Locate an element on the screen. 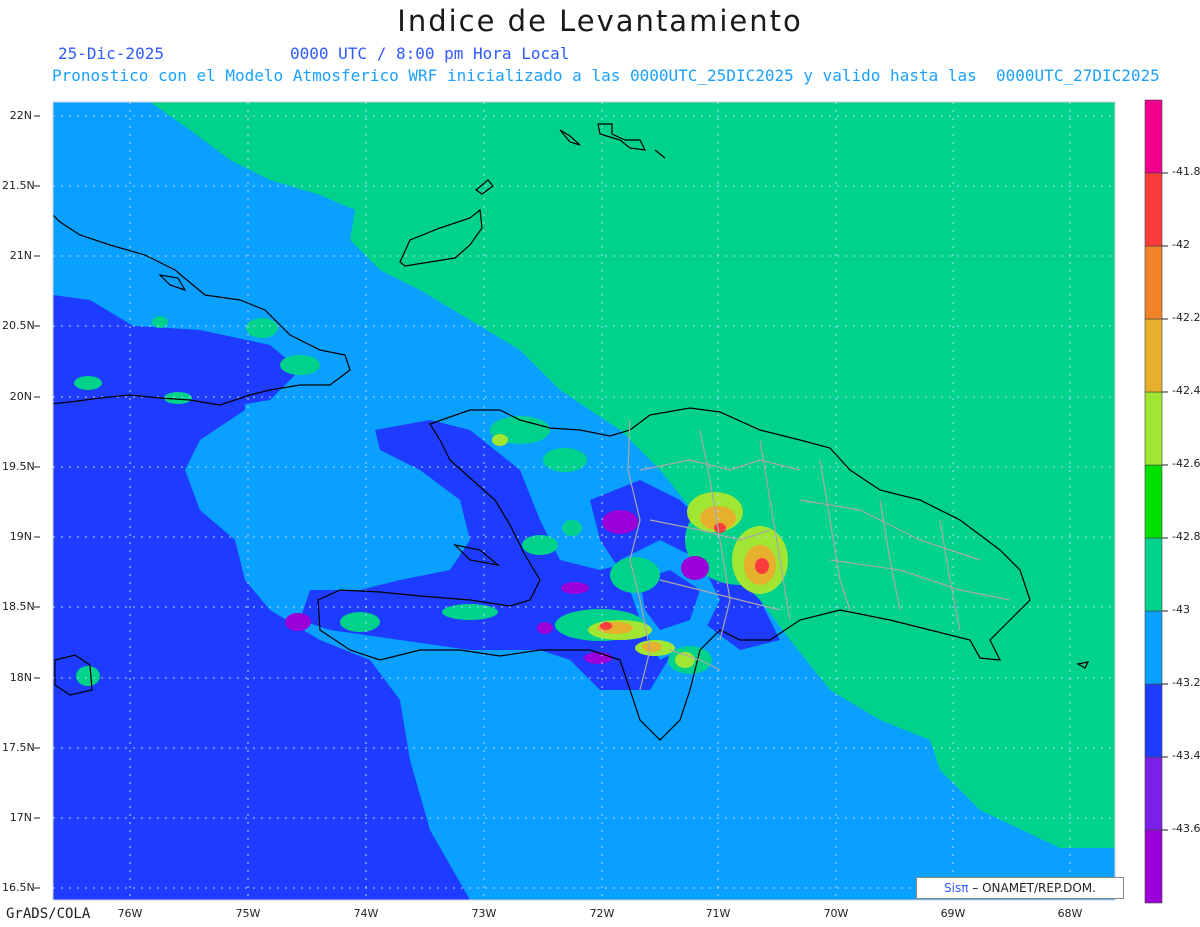  colorbar-label: -41.8 is located at coordinates (1186, 171).